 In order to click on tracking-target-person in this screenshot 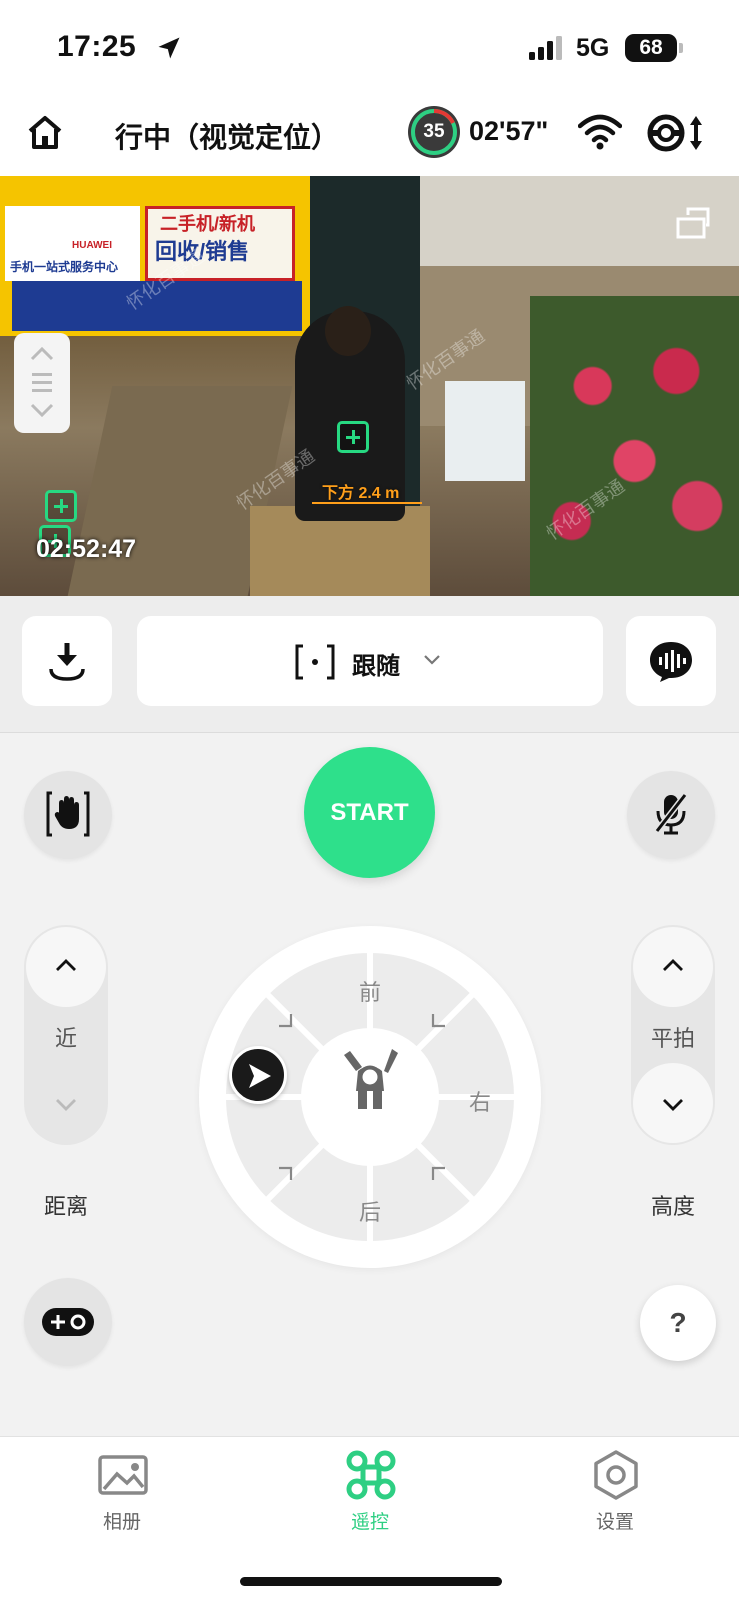, I will do `click(61, 506)`.